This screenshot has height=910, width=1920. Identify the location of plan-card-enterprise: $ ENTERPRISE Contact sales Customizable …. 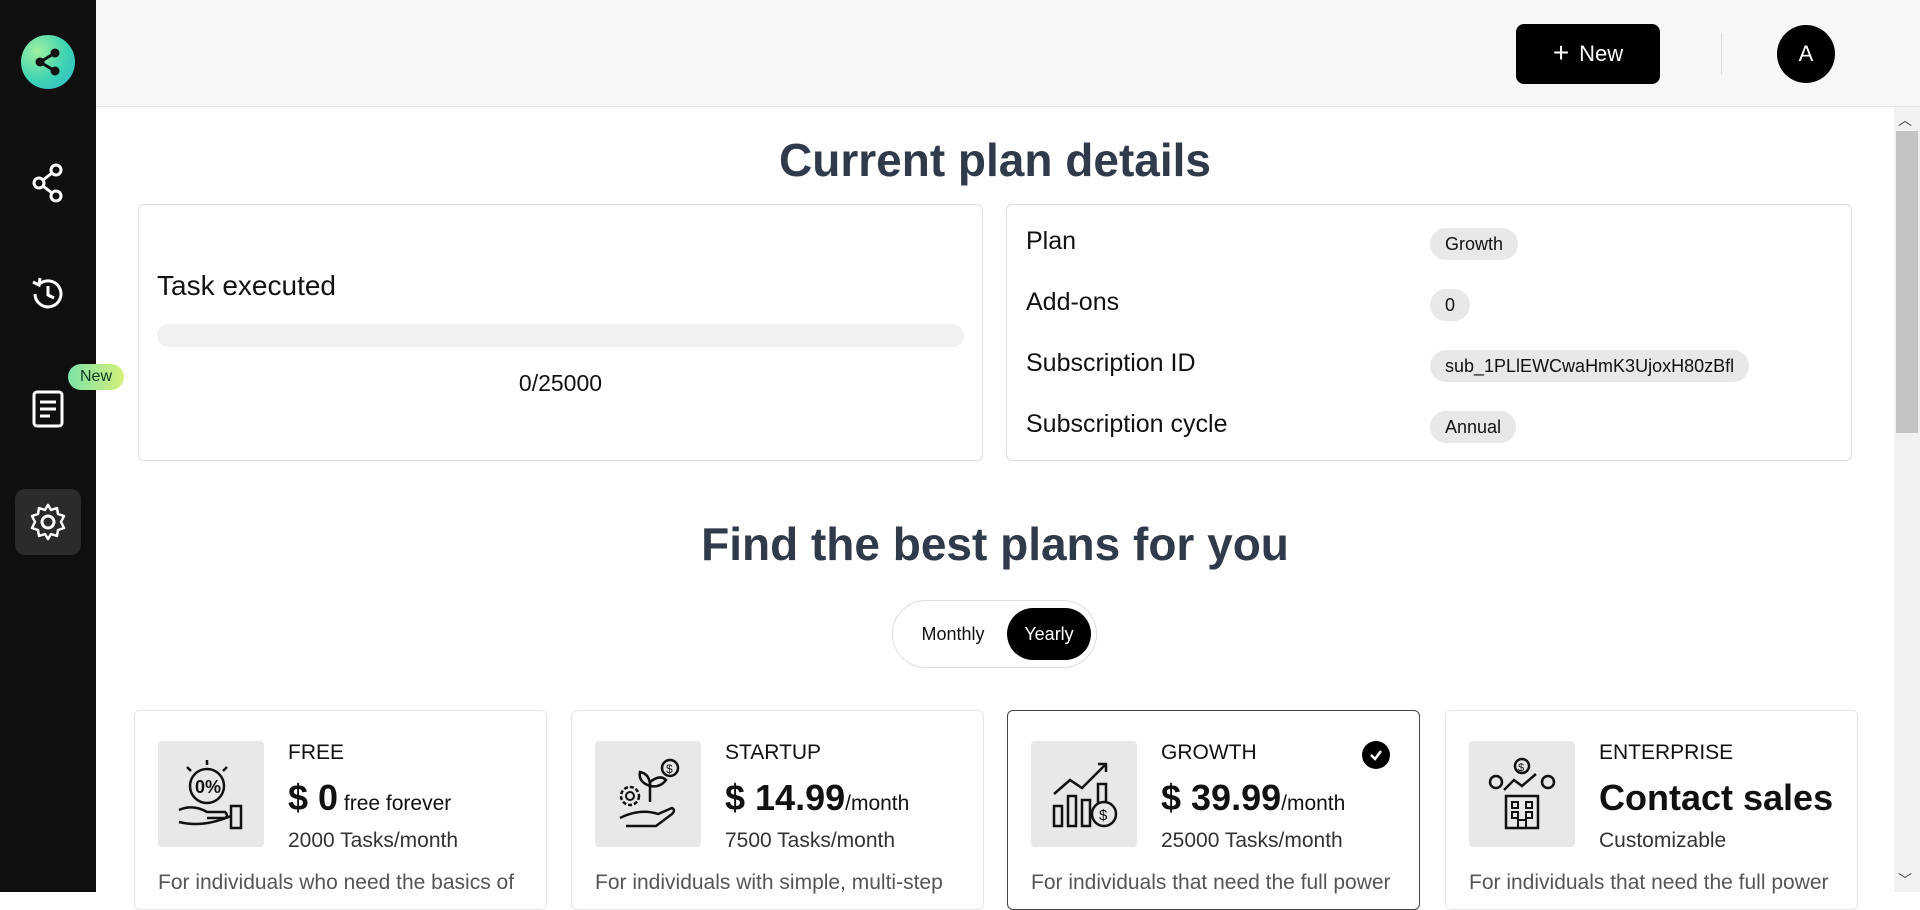
(1651, 810).